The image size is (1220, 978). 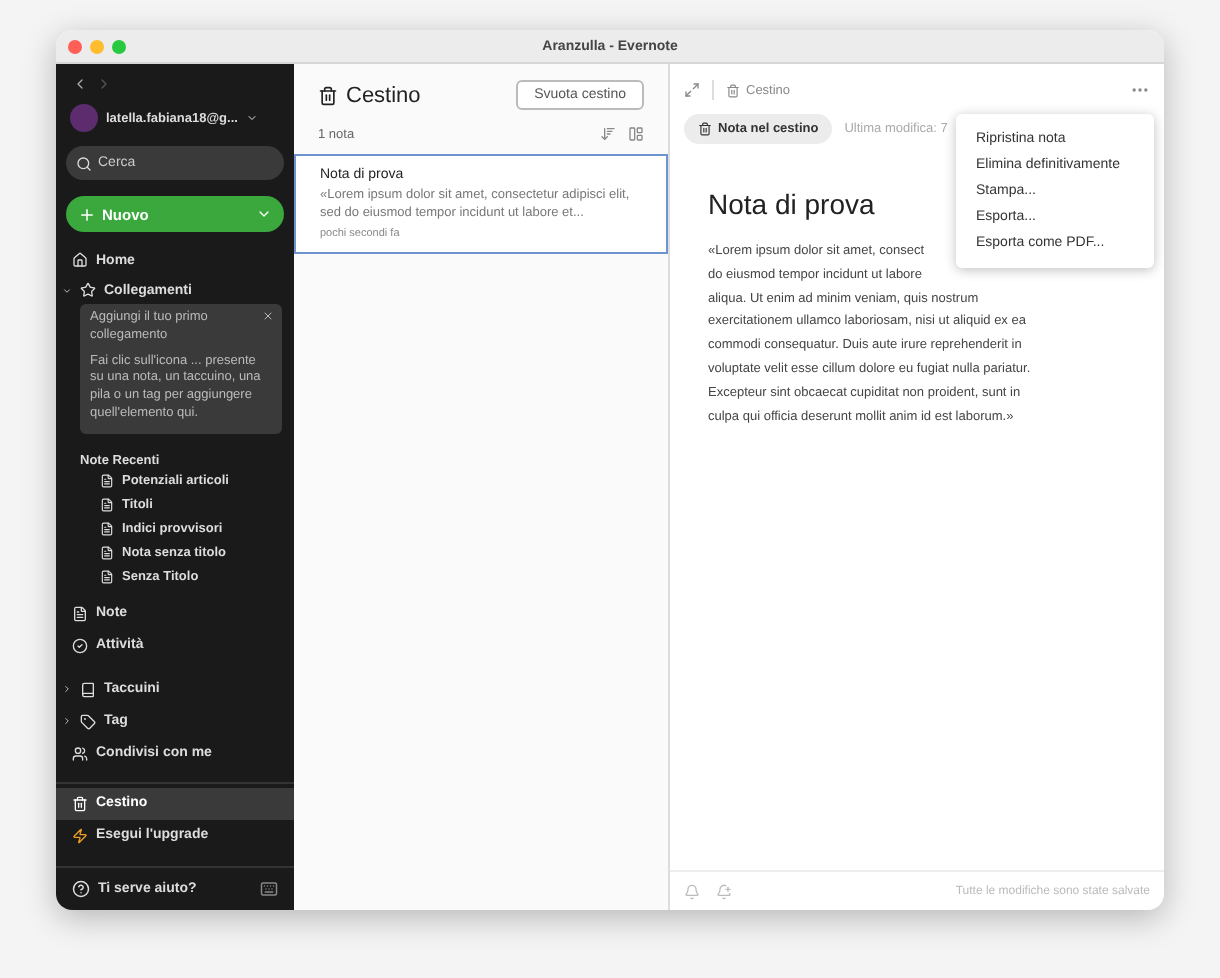 What do you see at coordinates (369, 95) in the screenshot?
I see `list-title: Cestino` at bounding box center [369, 95].